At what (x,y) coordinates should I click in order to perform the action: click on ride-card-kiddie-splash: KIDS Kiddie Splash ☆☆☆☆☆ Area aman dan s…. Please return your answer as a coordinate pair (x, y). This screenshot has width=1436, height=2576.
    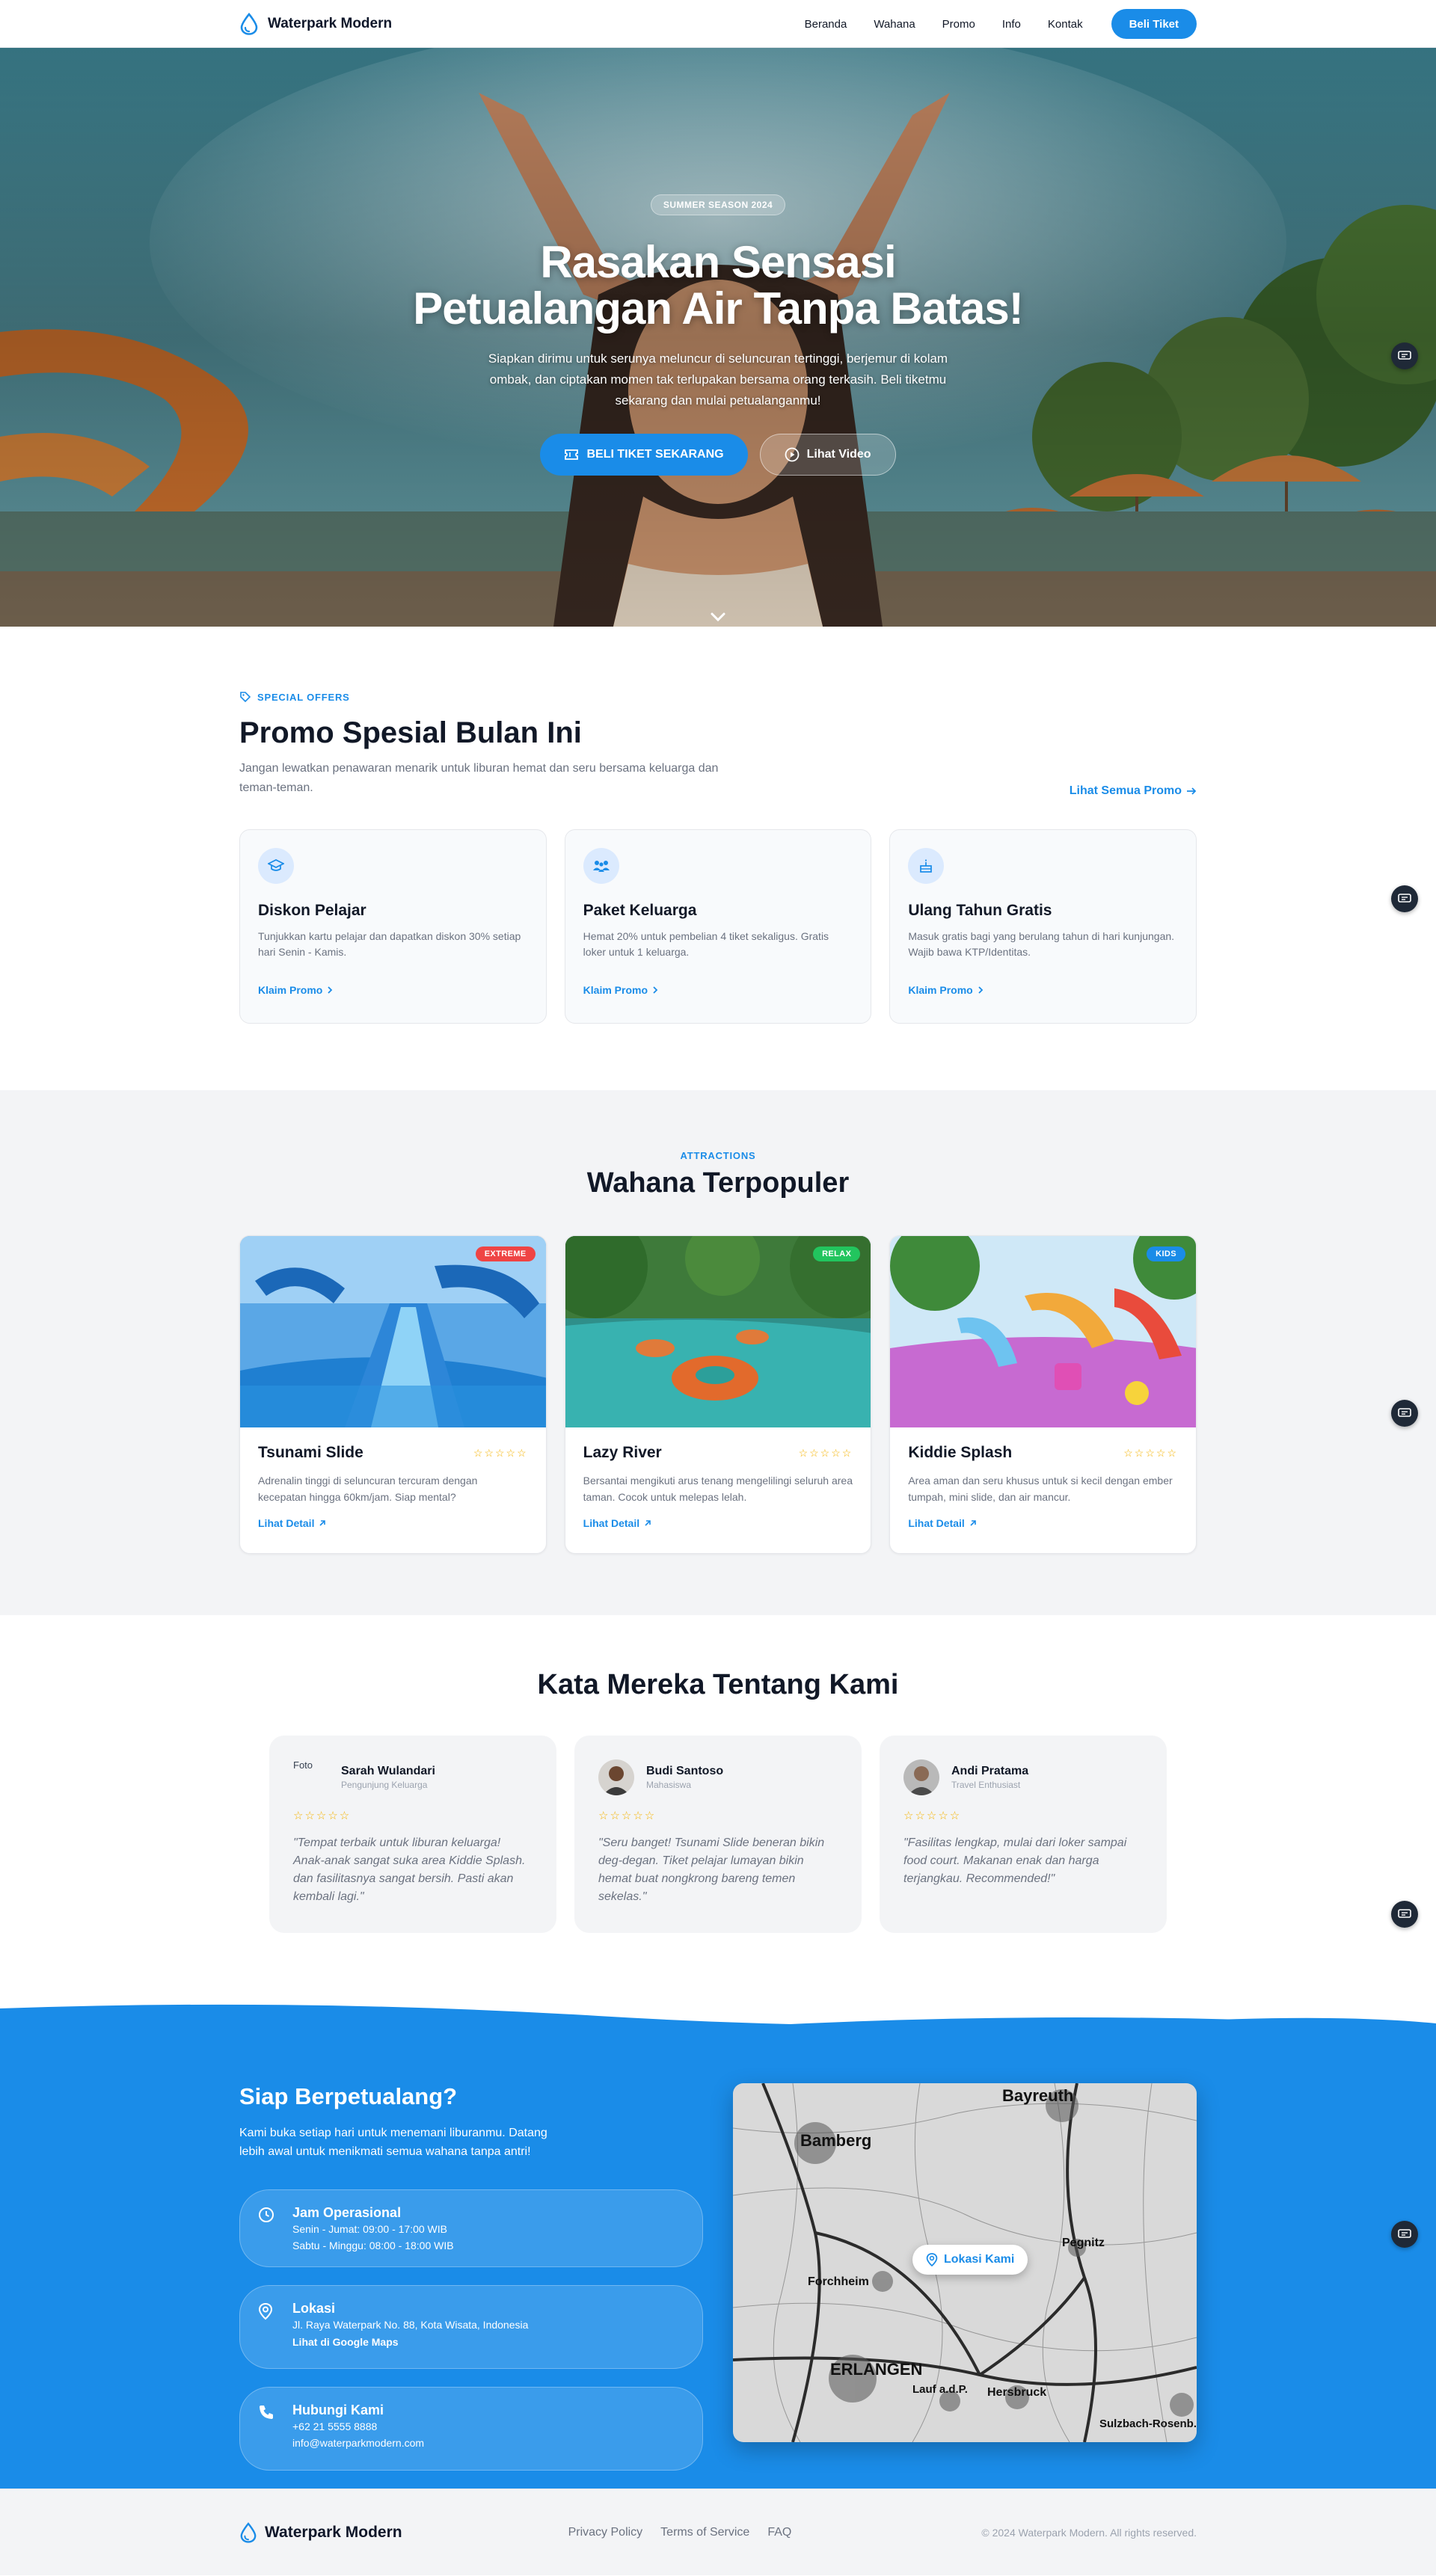
    Looking at the image, I should click on (1043, 1394).